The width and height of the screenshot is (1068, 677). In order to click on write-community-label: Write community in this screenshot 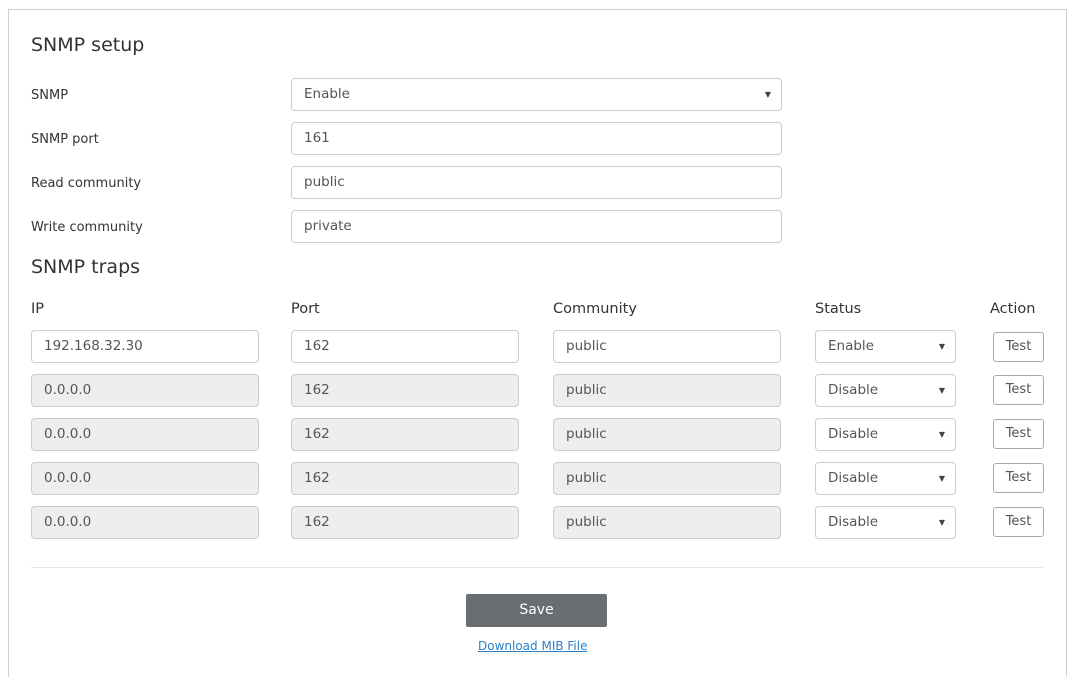, I will do `click(87, 227)`.